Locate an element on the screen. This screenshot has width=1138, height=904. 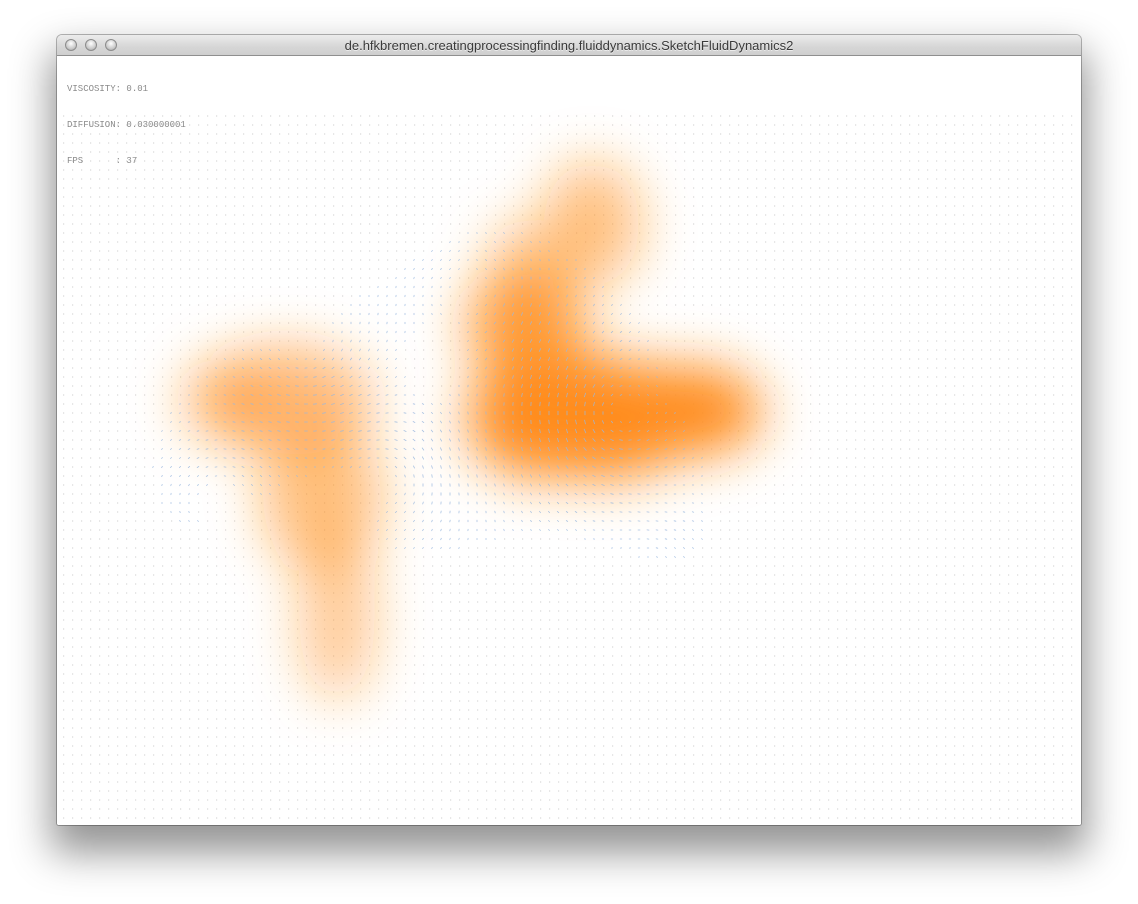
density-blob-left is located at coordinates (282, 523).